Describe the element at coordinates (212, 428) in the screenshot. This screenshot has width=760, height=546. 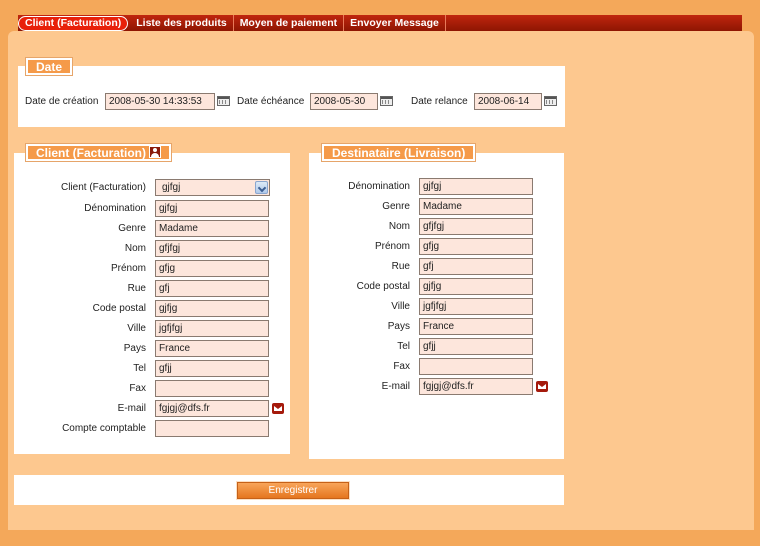
I see `client-compte-comptable-input` at that location.